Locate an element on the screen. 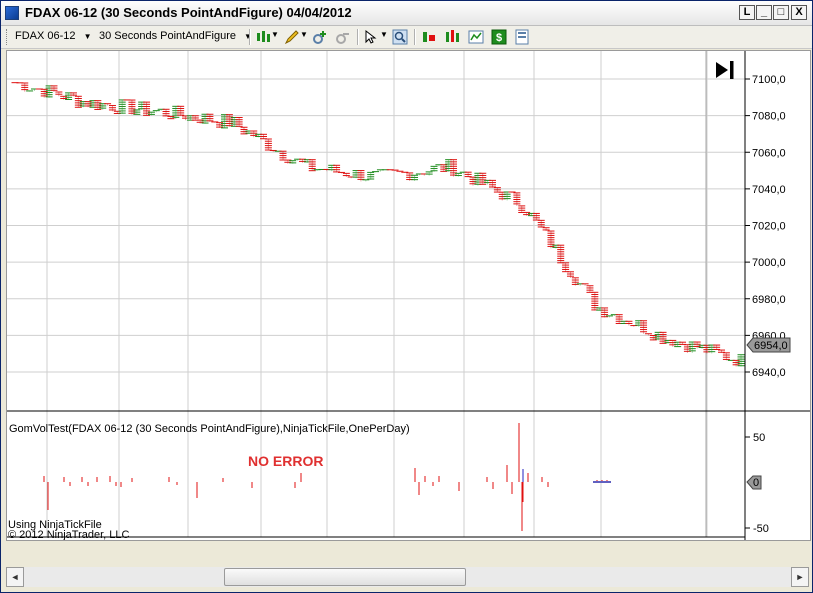 The width and height of the screenshot is (813, 593). price-tick-label: 7080,0 is located at coordinates (769, 117).